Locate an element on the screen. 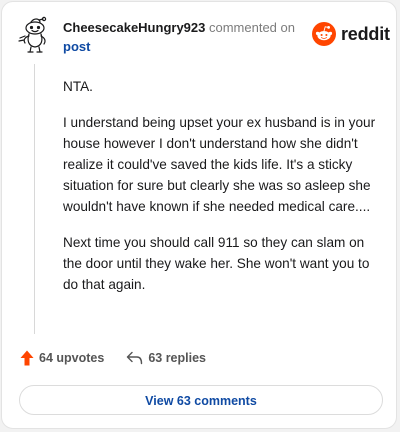  comment-actions: 64 upvotes 63 replies is located at coordinates (113, 358).